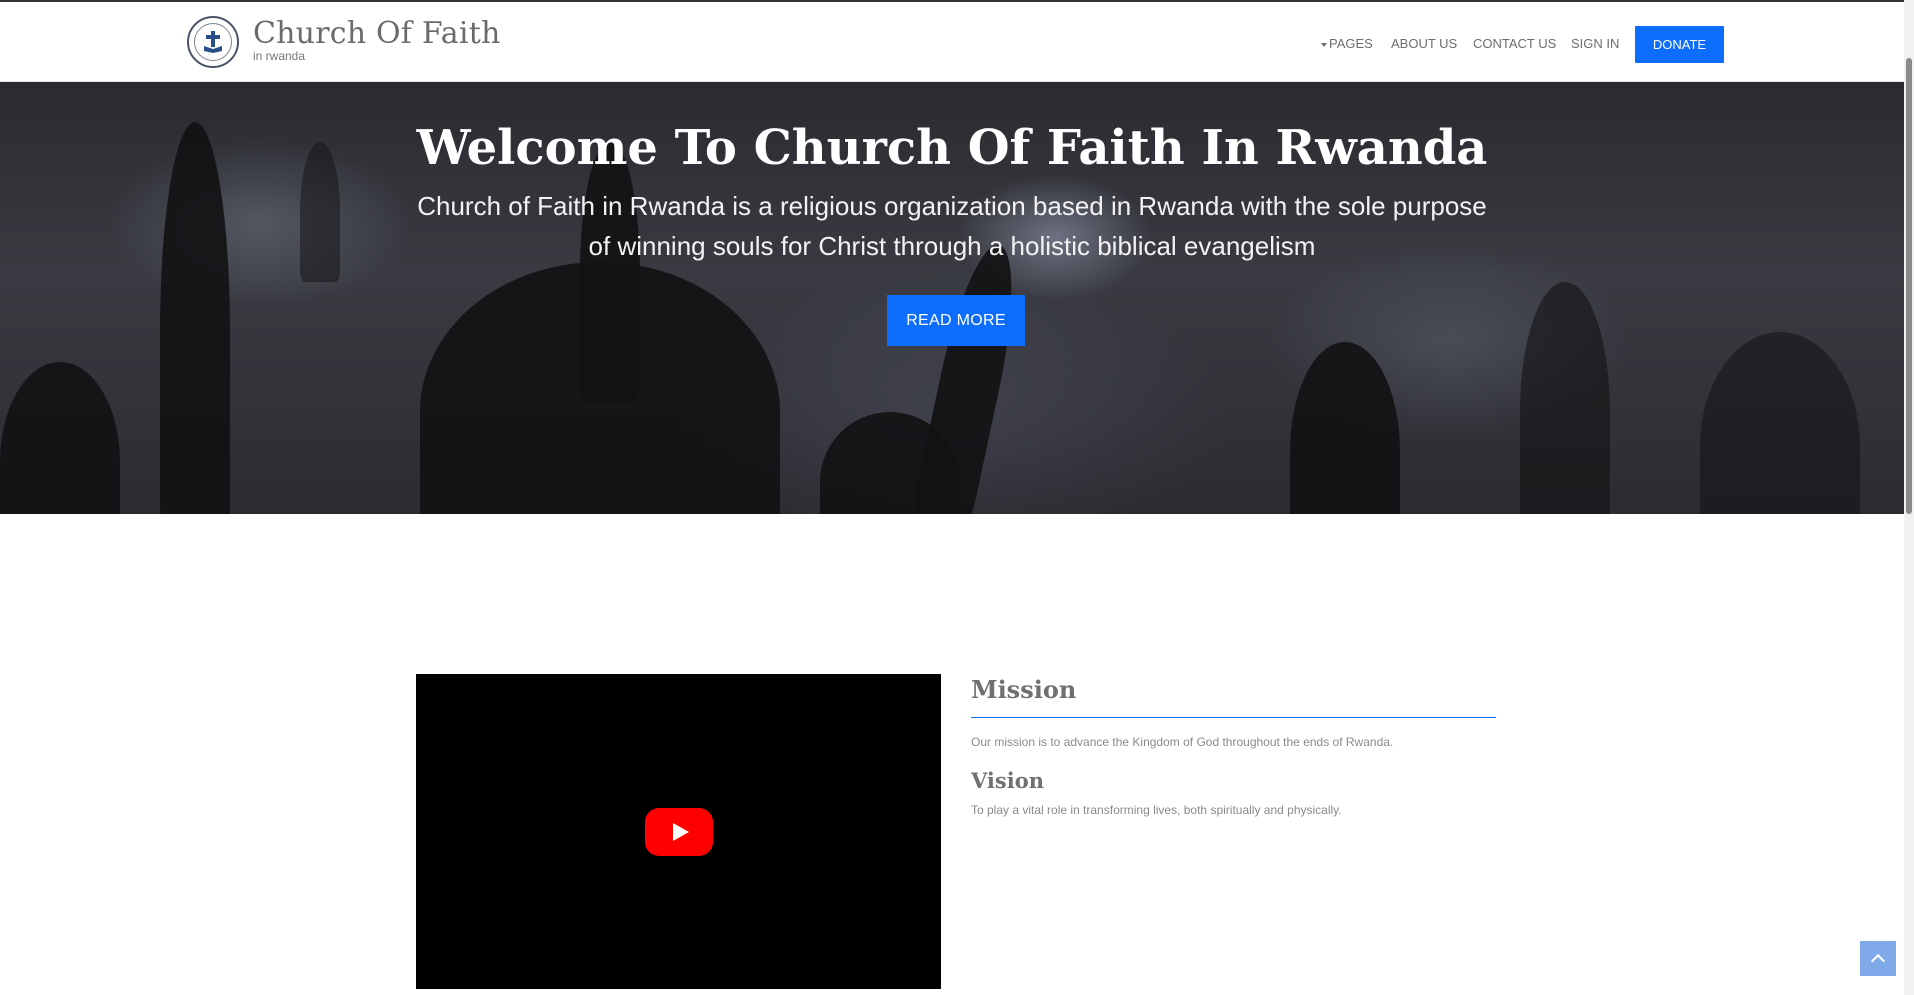 This screenshot has width=1914, height=995. I want to click on youtube-play-icon, so click(679, 832).